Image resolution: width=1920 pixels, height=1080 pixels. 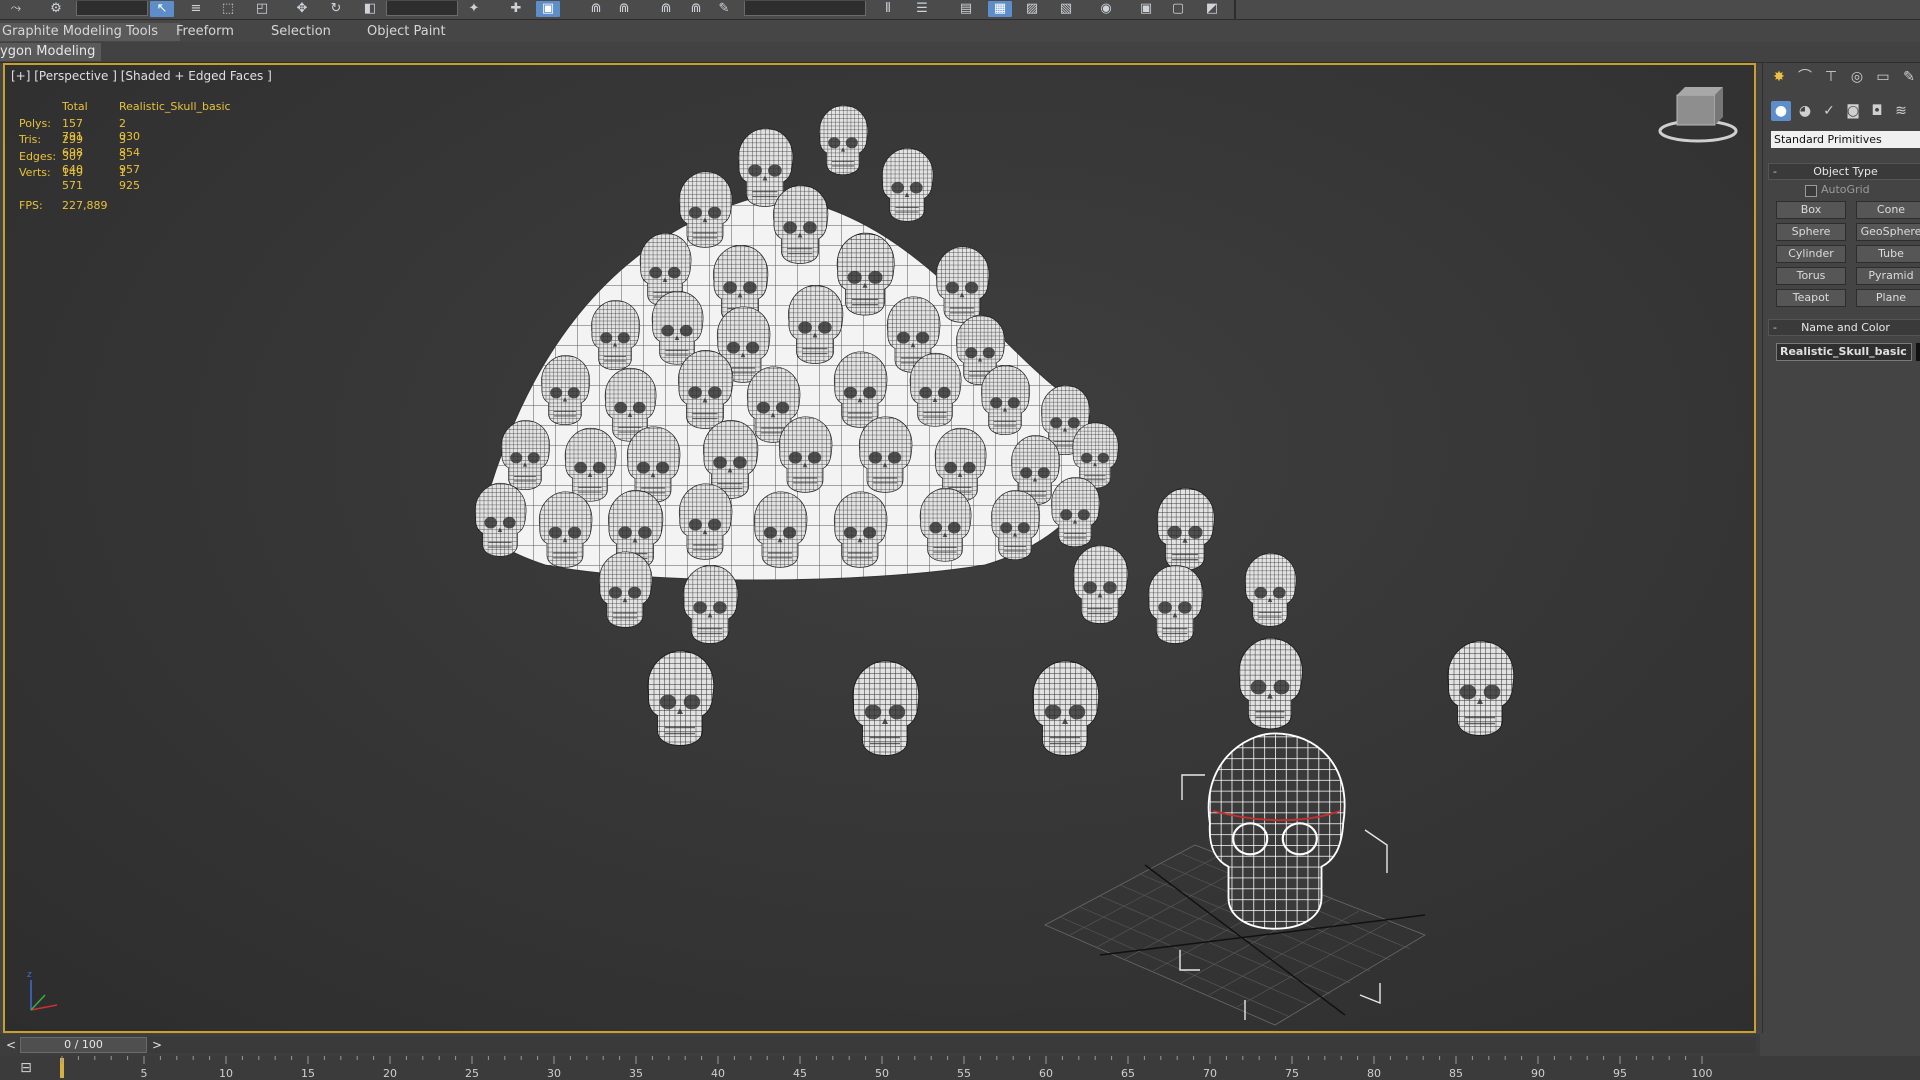 I want to click on graphite-ribbon-toggle-icon: ▦, so click(x=1000, y=9).